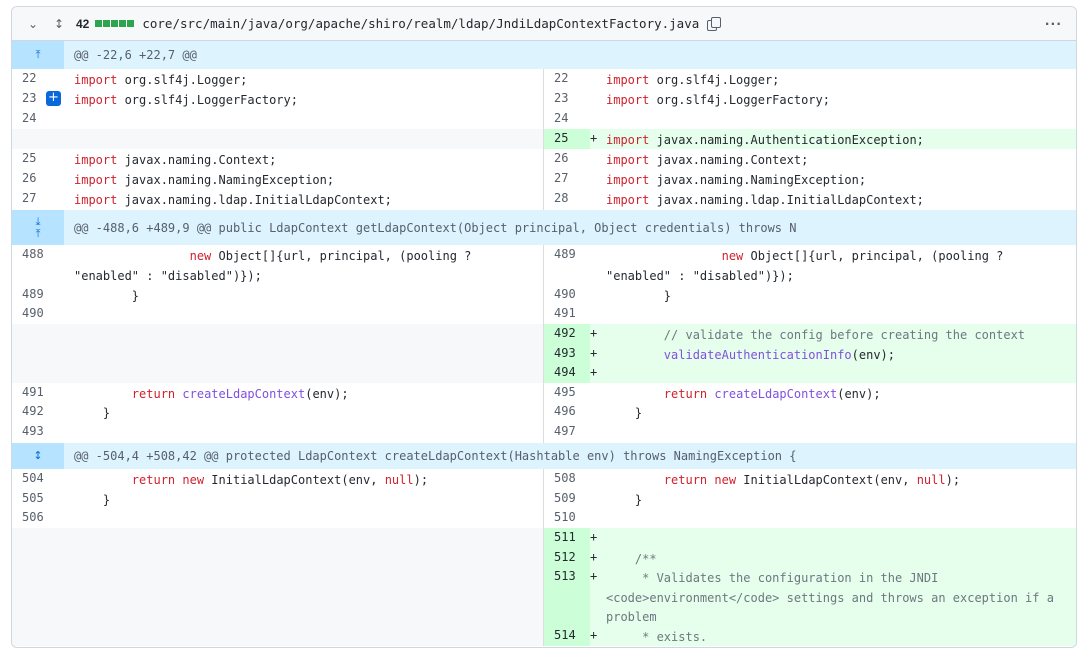 Image resolution: width=1080 pixels, height=648 pixels. Describe the element at coordinates (544, 538) in the screenshot. I see `diff-row-added: 511 +` at that location.